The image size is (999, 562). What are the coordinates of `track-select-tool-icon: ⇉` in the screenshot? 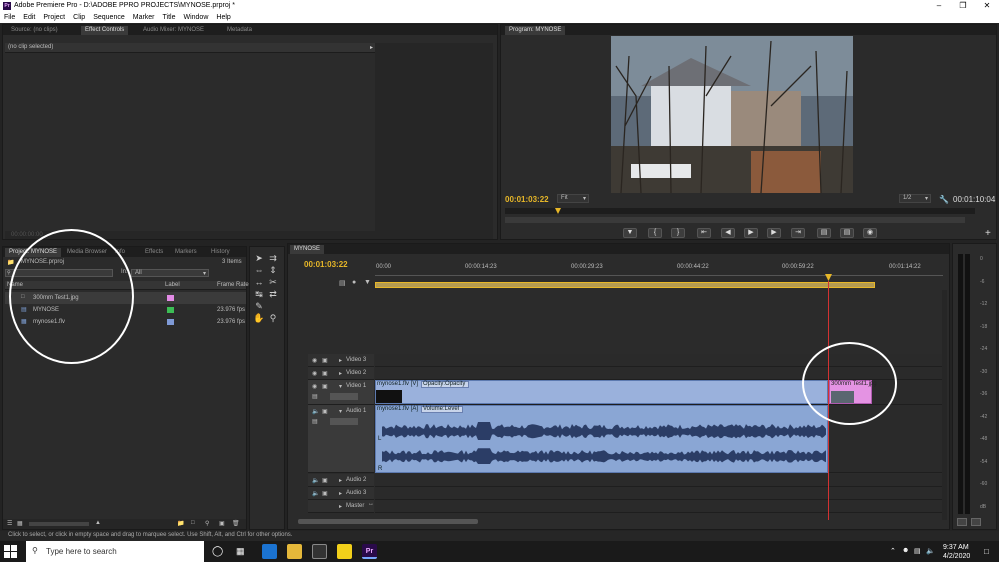 It's located at (273, 258).